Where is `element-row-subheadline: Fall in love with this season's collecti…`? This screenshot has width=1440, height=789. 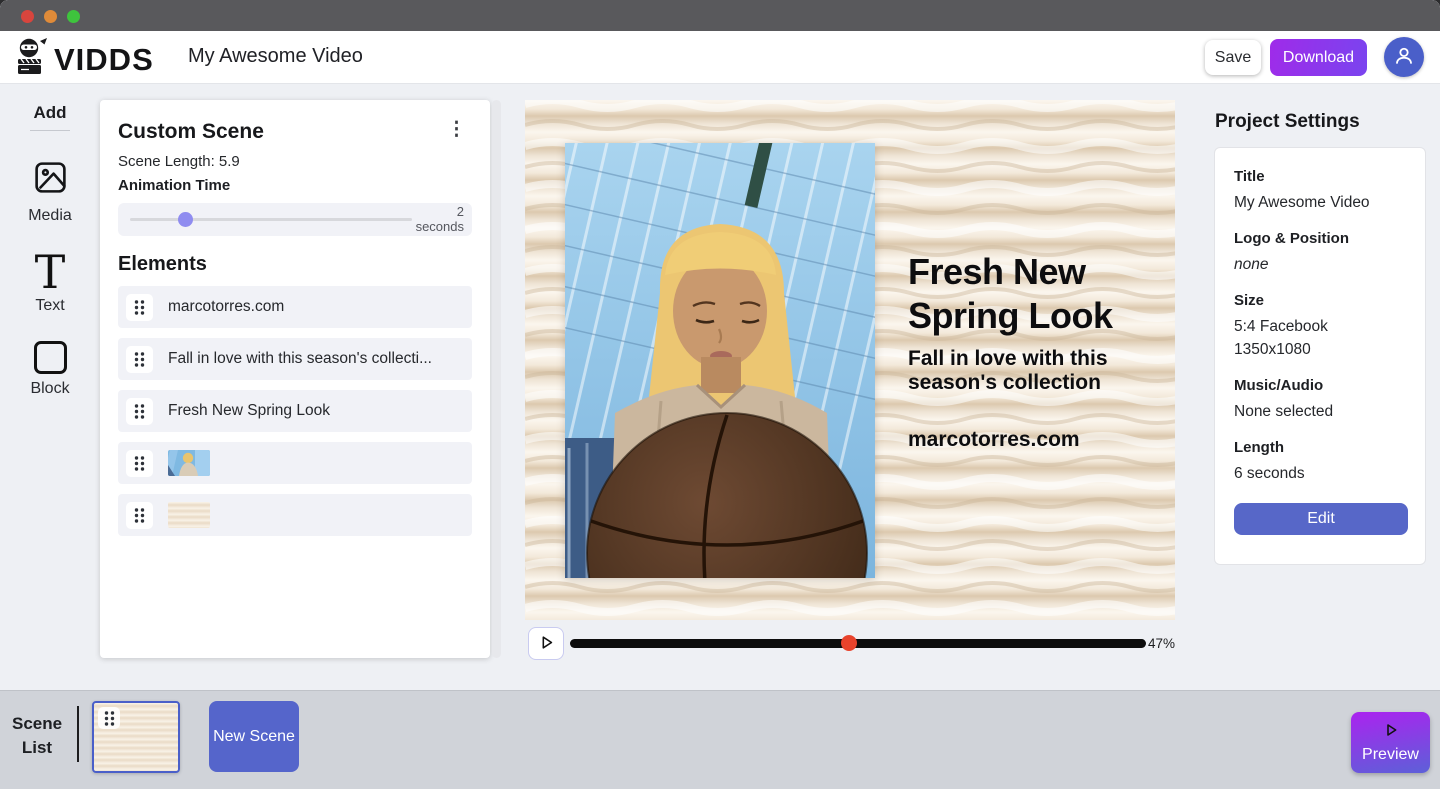
element-row-subheadline: Fall in love with this season's collecti… is located at coordinates (295, 359).